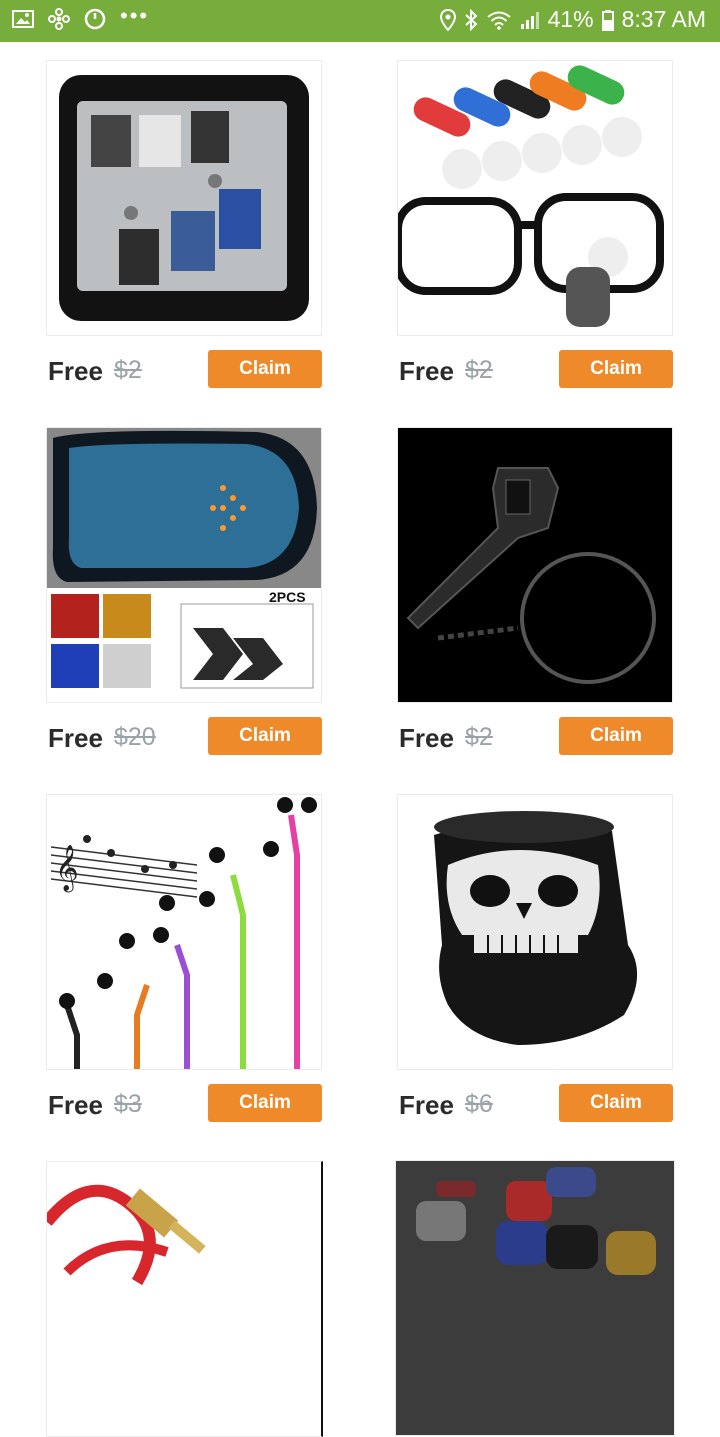  What do you see at coordinates (135, 15) in the screenshot?
I see `more-notifications-icon: •••` at bounding box center [135, 15].